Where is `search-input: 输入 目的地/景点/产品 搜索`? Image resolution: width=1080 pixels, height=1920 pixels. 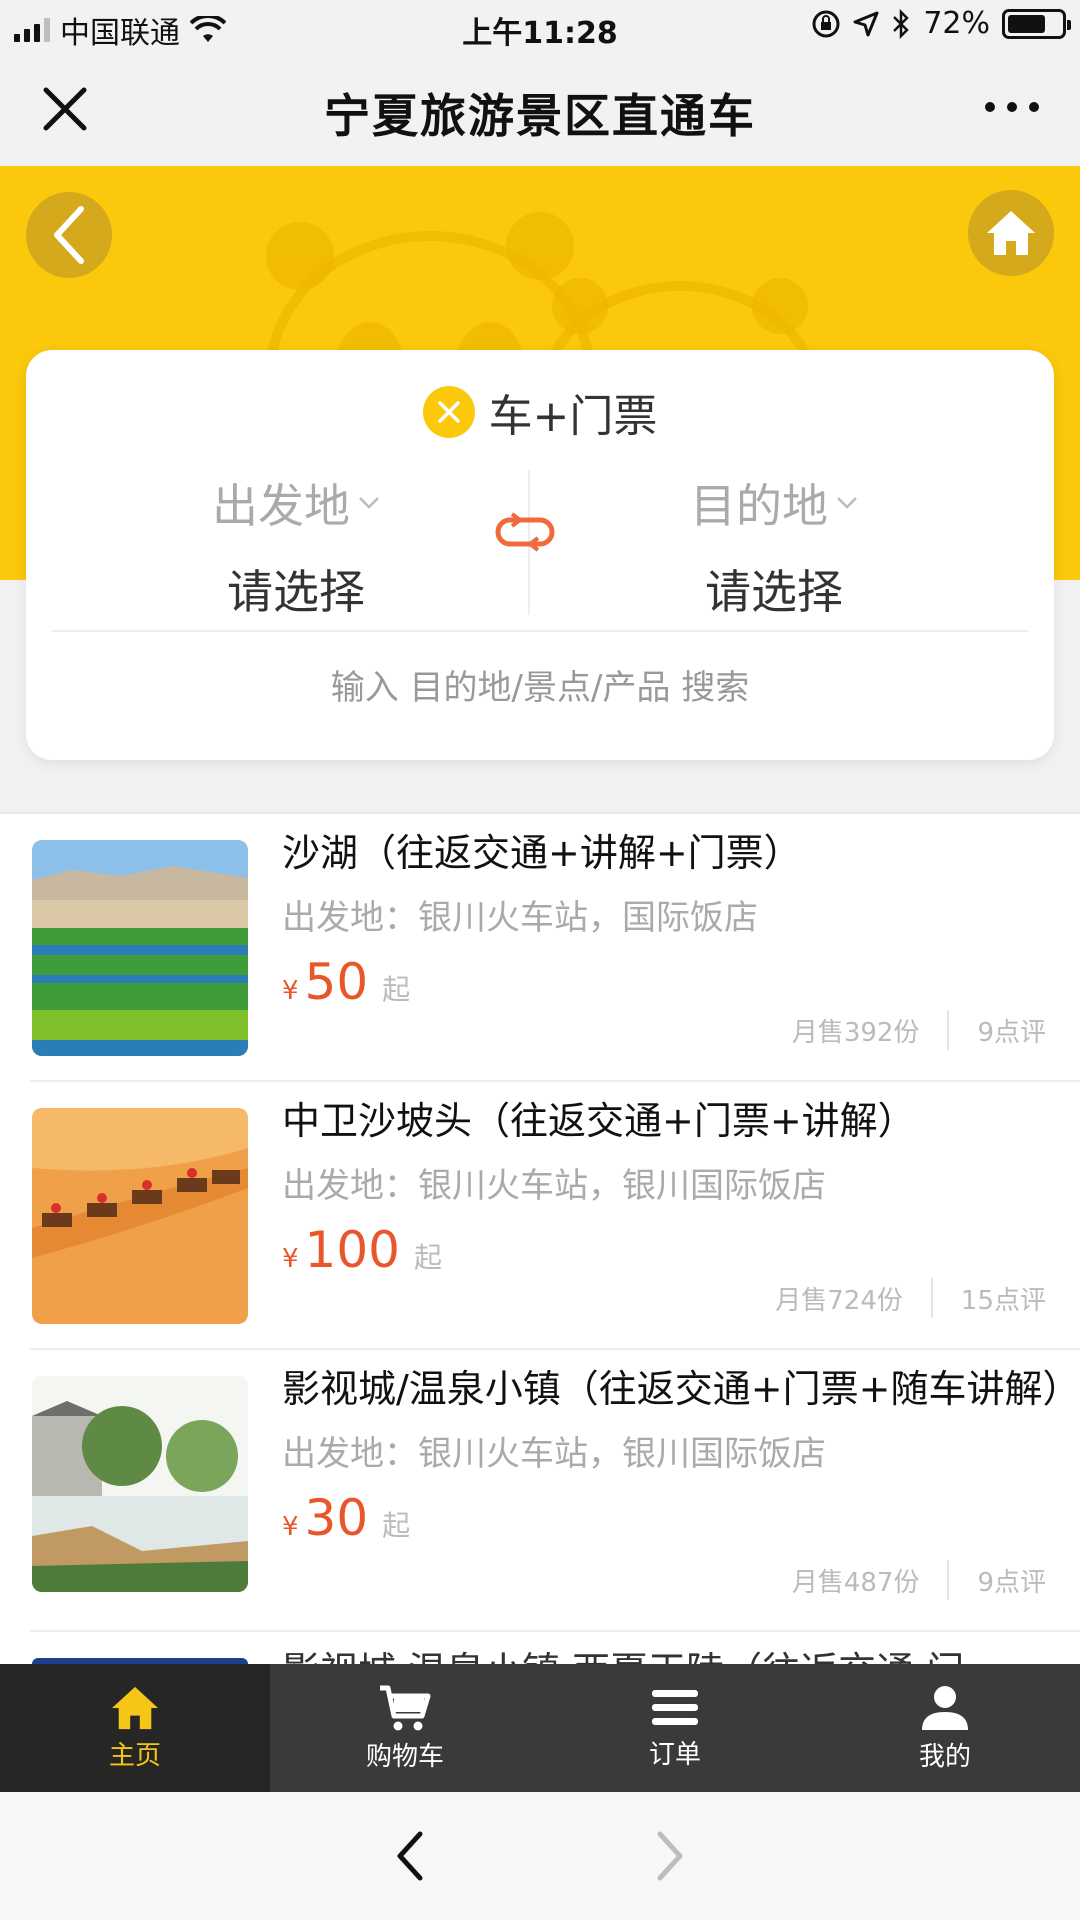 search-input: 输入 目的地/景点/产品 搜索 is located at coordinates (540, 684).